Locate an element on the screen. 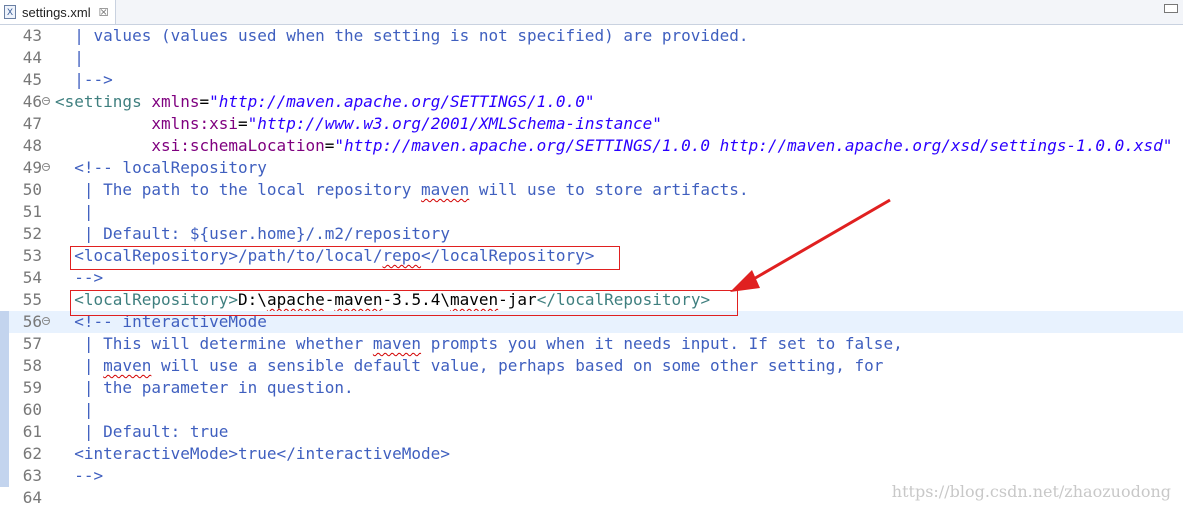  annotation-arrow is located at coordinates (810, 245).